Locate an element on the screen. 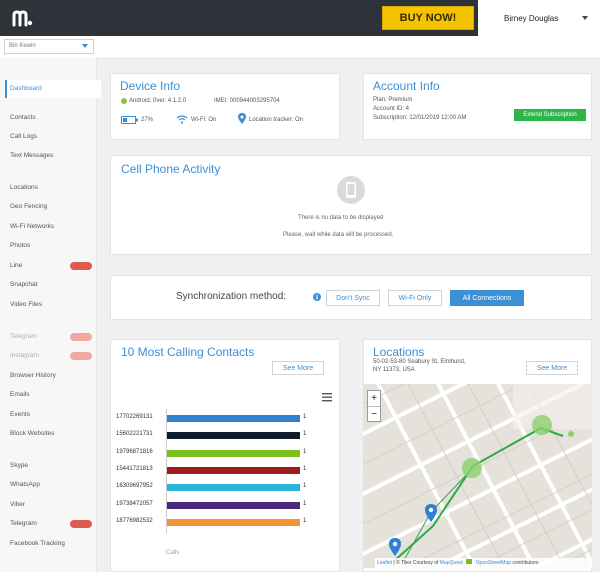 Image resolution: width=600 pixels, height=572 pixels. locations-see-more-button: See More is located at coordinates (552, 368).